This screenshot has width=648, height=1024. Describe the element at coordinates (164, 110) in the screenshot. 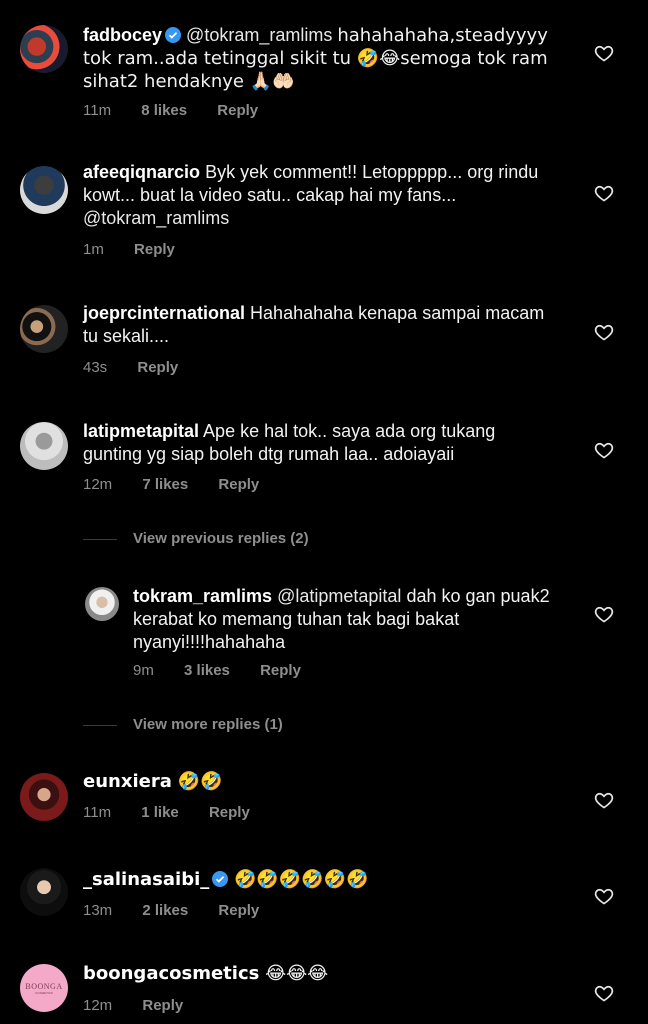

I see `likes-count: 8 likes` at that location.